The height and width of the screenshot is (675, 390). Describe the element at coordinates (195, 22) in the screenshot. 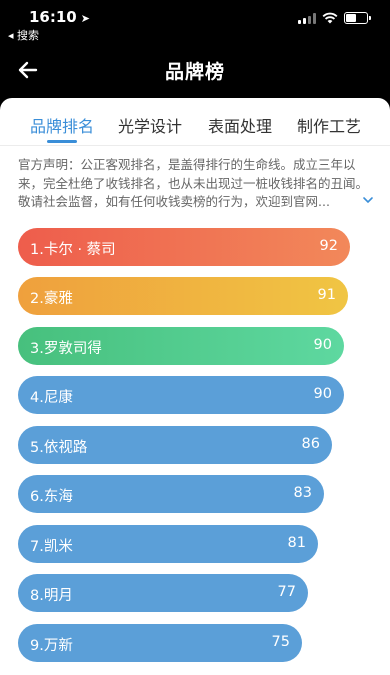

I see `status-bar: 16:10 ➤ ◂ 搜索` at that location.